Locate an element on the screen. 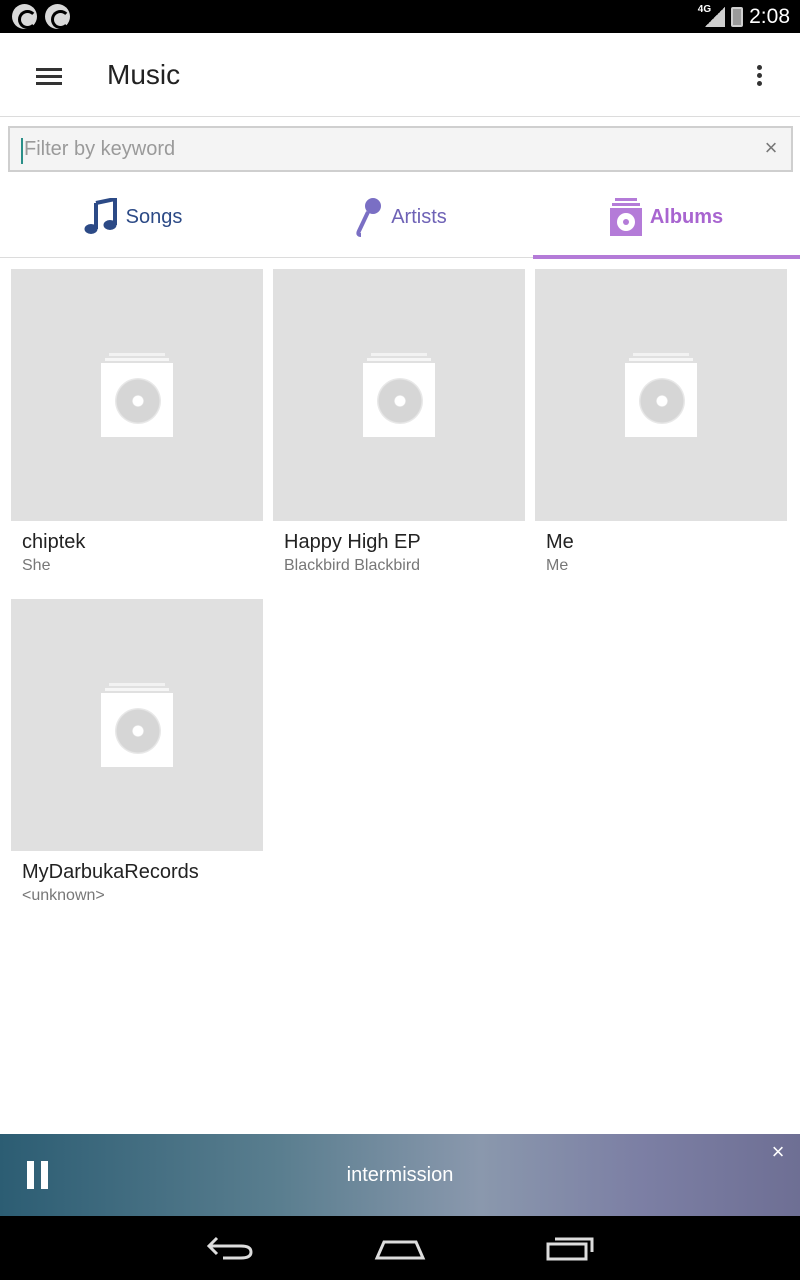 The width and height of the screenshot is (800, 1280). album-title: Me is located at coordinates (560, 542).